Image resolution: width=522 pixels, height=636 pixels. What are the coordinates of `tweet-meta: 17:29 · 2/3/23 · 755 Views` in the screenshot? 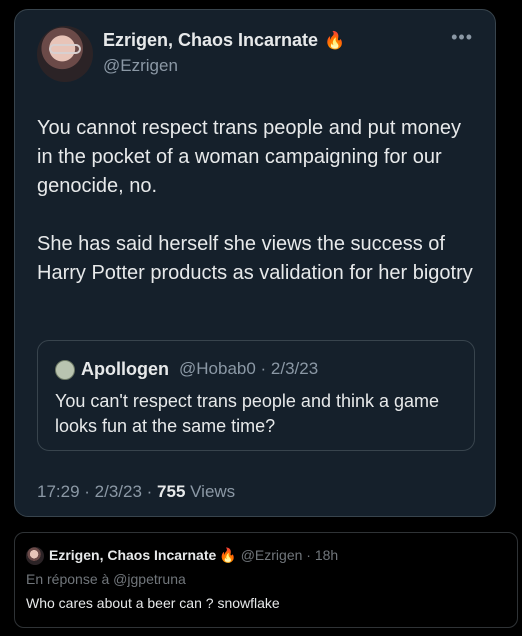 It's located at (136, 492).